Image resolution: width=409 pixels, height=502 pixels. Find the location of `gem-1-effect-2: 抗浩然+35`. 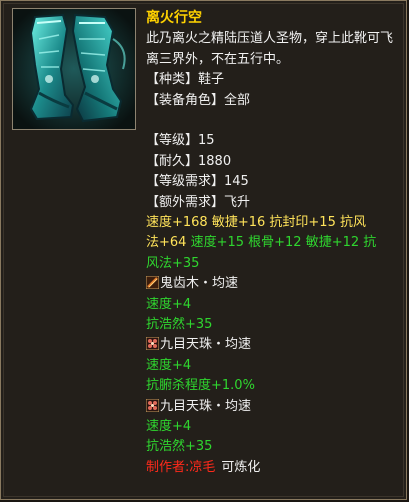

gem-1-effect-2: 抗浩然+35 is located at coordinates (179, 325).